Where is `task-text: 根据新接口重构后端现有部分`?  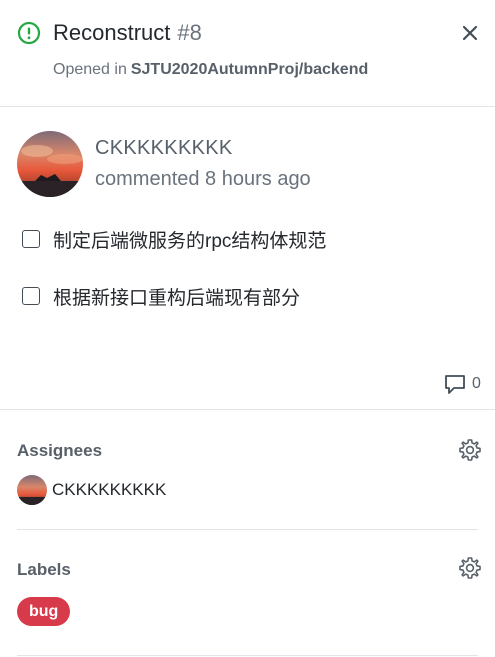 task-text: 根据新接口重构后端现有部分 is located at coordinates (177, 298).